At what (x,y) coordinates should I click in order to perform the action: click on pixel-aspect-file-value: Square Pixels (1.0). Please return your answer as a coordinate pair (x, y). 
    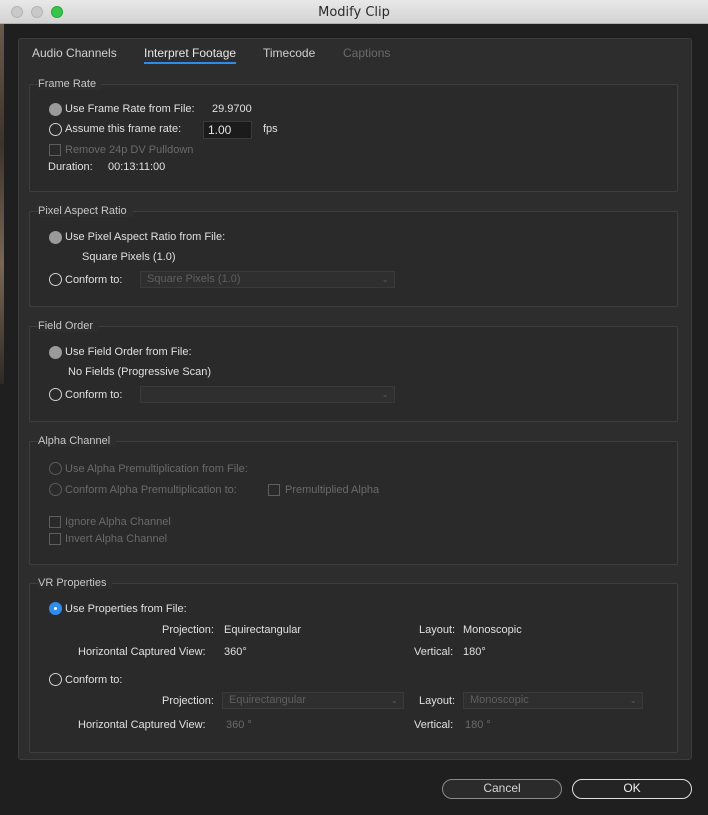
    Looking at the image, I should click on (129, 257).